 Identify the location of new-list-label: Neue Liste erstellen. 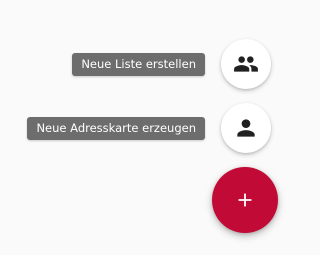
(138, 64).